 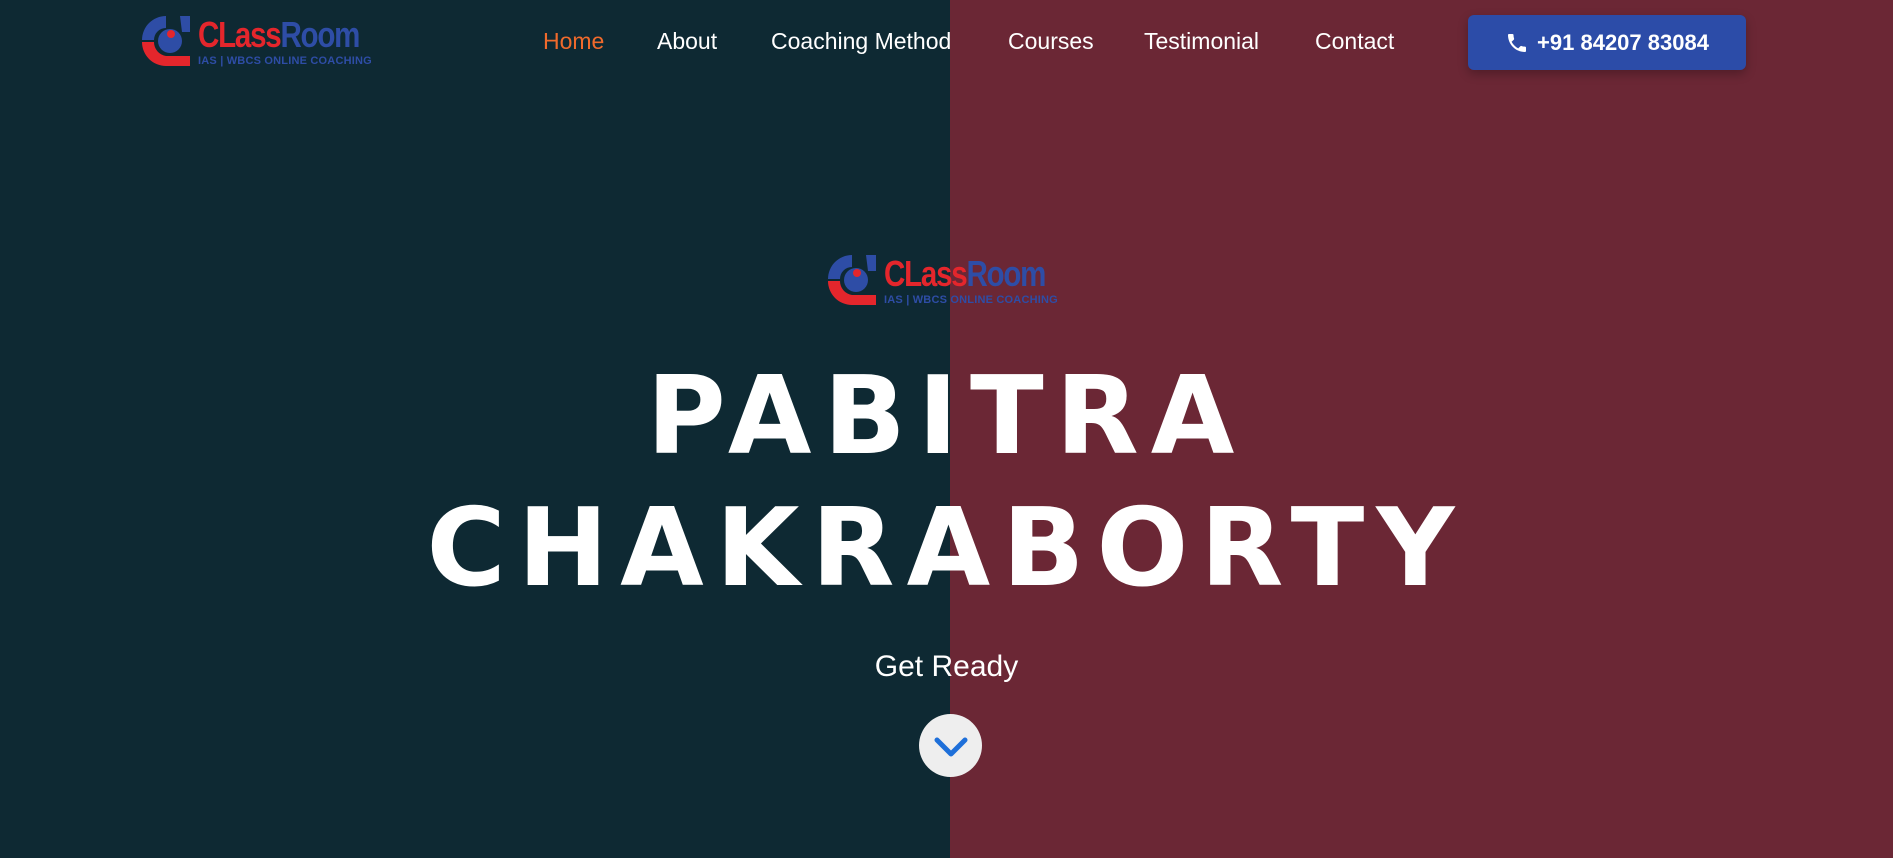 What do you see at coordinates (946, 666) in the screenshot?
I see `hero-tagline: Get Ready` at bounding box center [946, 666].